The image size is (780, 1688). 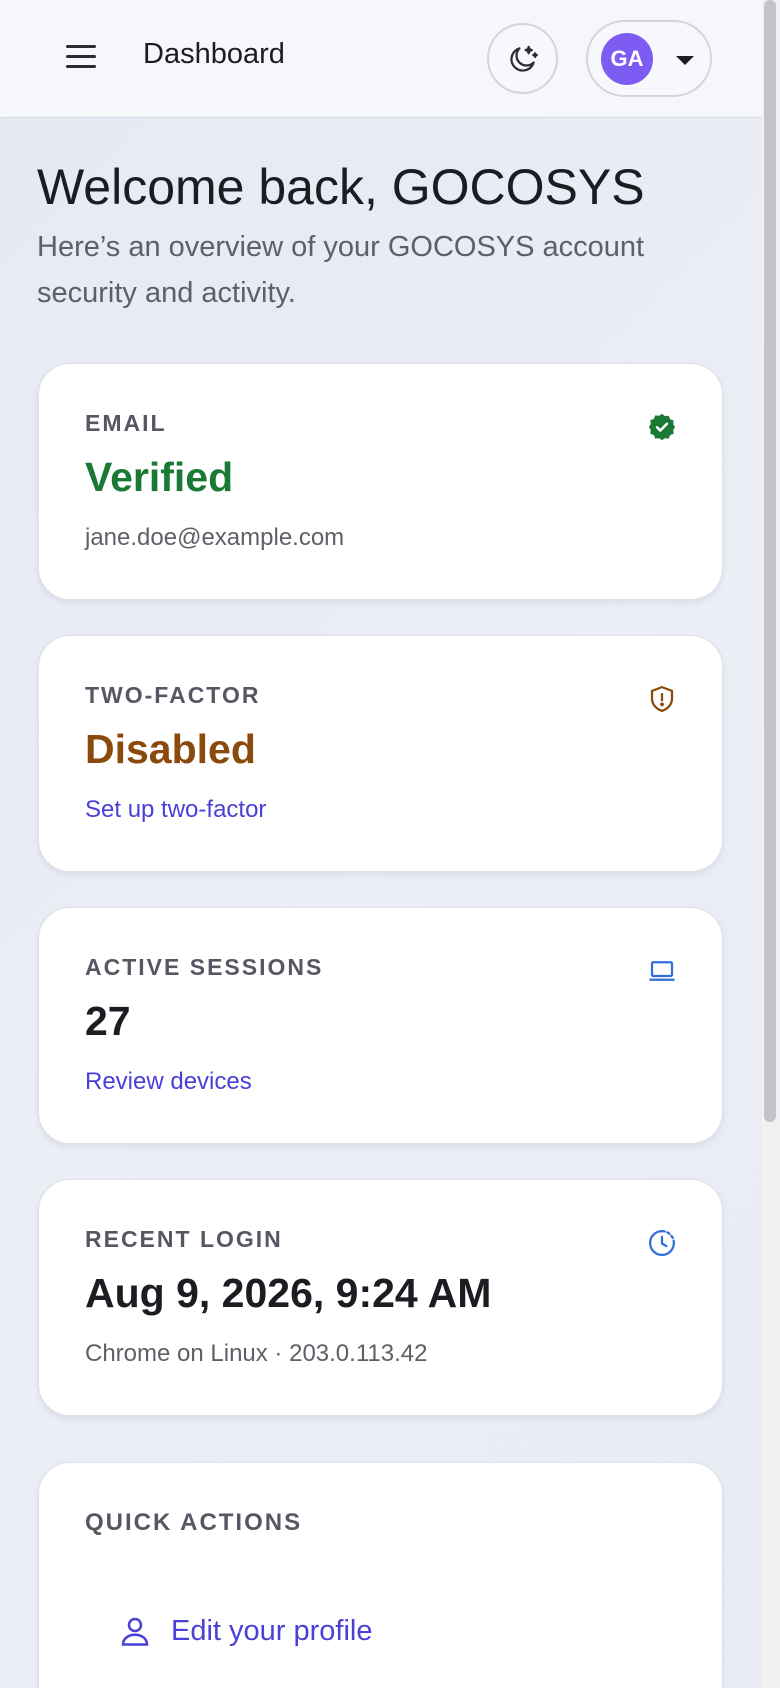 What do you see at coordinates (184, 1239) in the screenshot?
I see `card-label: RECENT LOGIN` at bounding box center [184, 1239].